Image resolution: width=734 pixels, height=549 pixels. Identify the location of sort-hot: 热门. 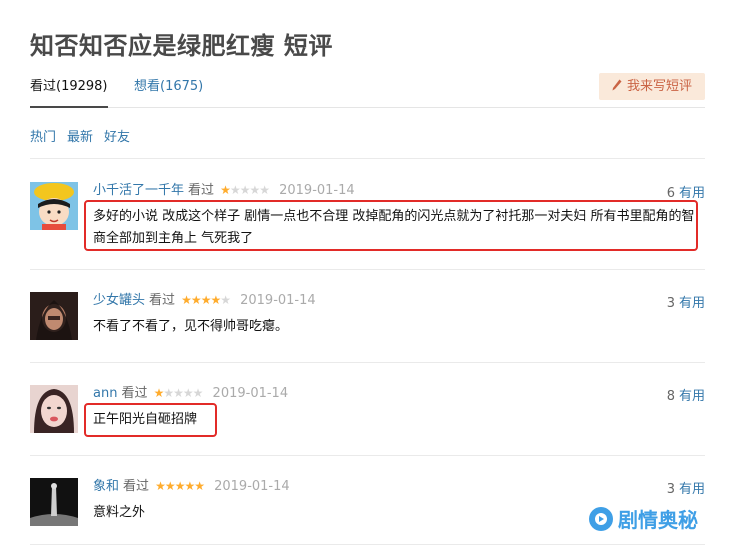
(43, 137).